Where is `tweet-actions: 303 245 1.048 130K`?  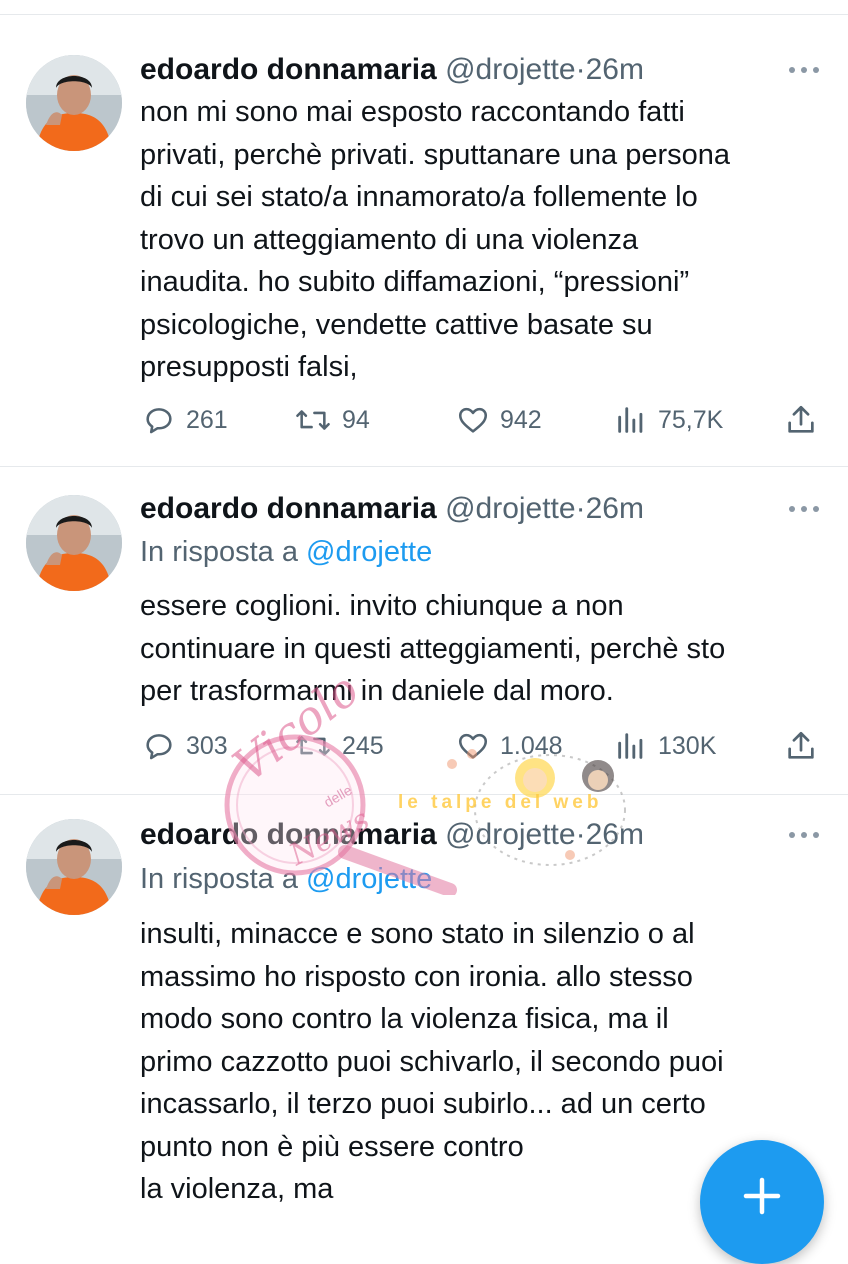 tweet-actions: 303 245 1.048 130K is located at coordinates (485, 746).